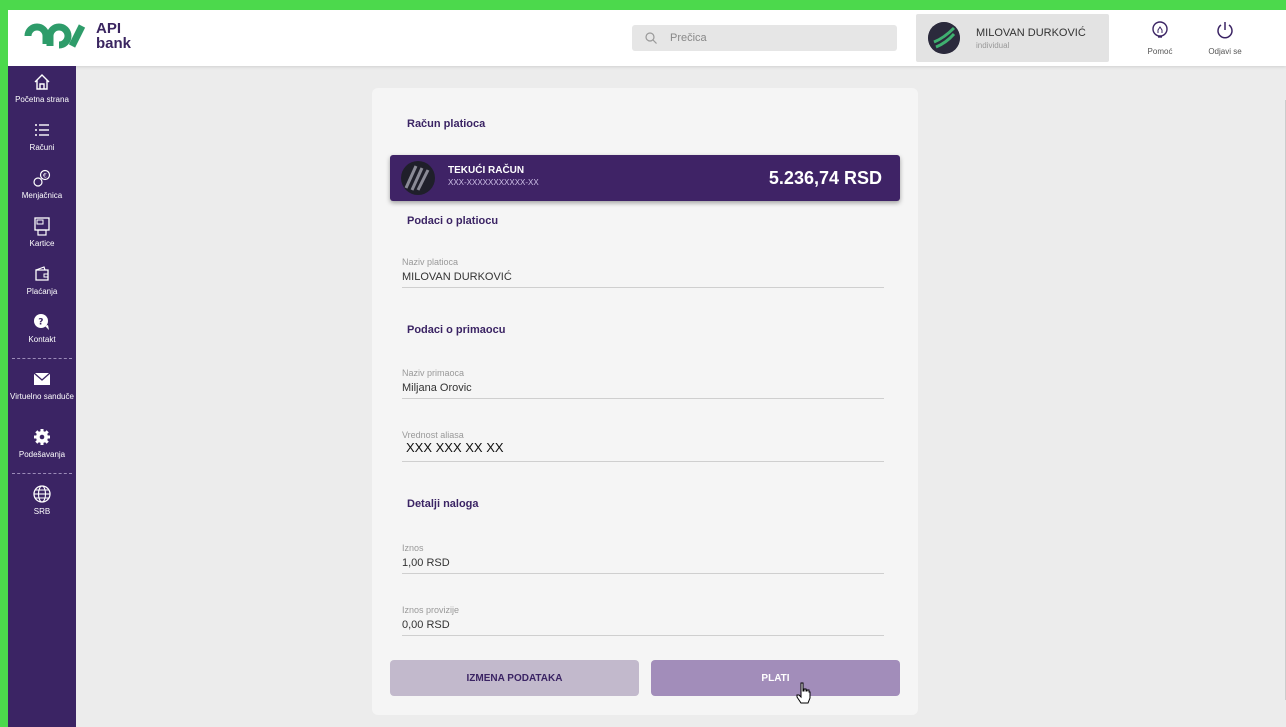 The image size is (1286, 727). I want to click on sidebar-item-accounts: Računi, so click(42, 138).